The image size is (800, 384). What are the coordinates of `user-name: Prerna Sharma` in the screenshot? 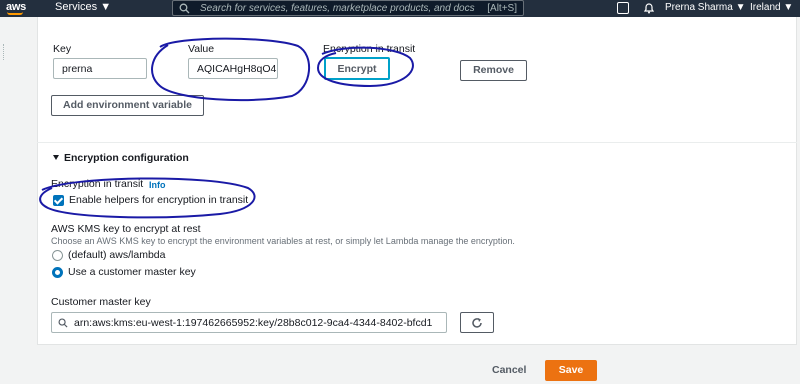 It's located at (699, 7).